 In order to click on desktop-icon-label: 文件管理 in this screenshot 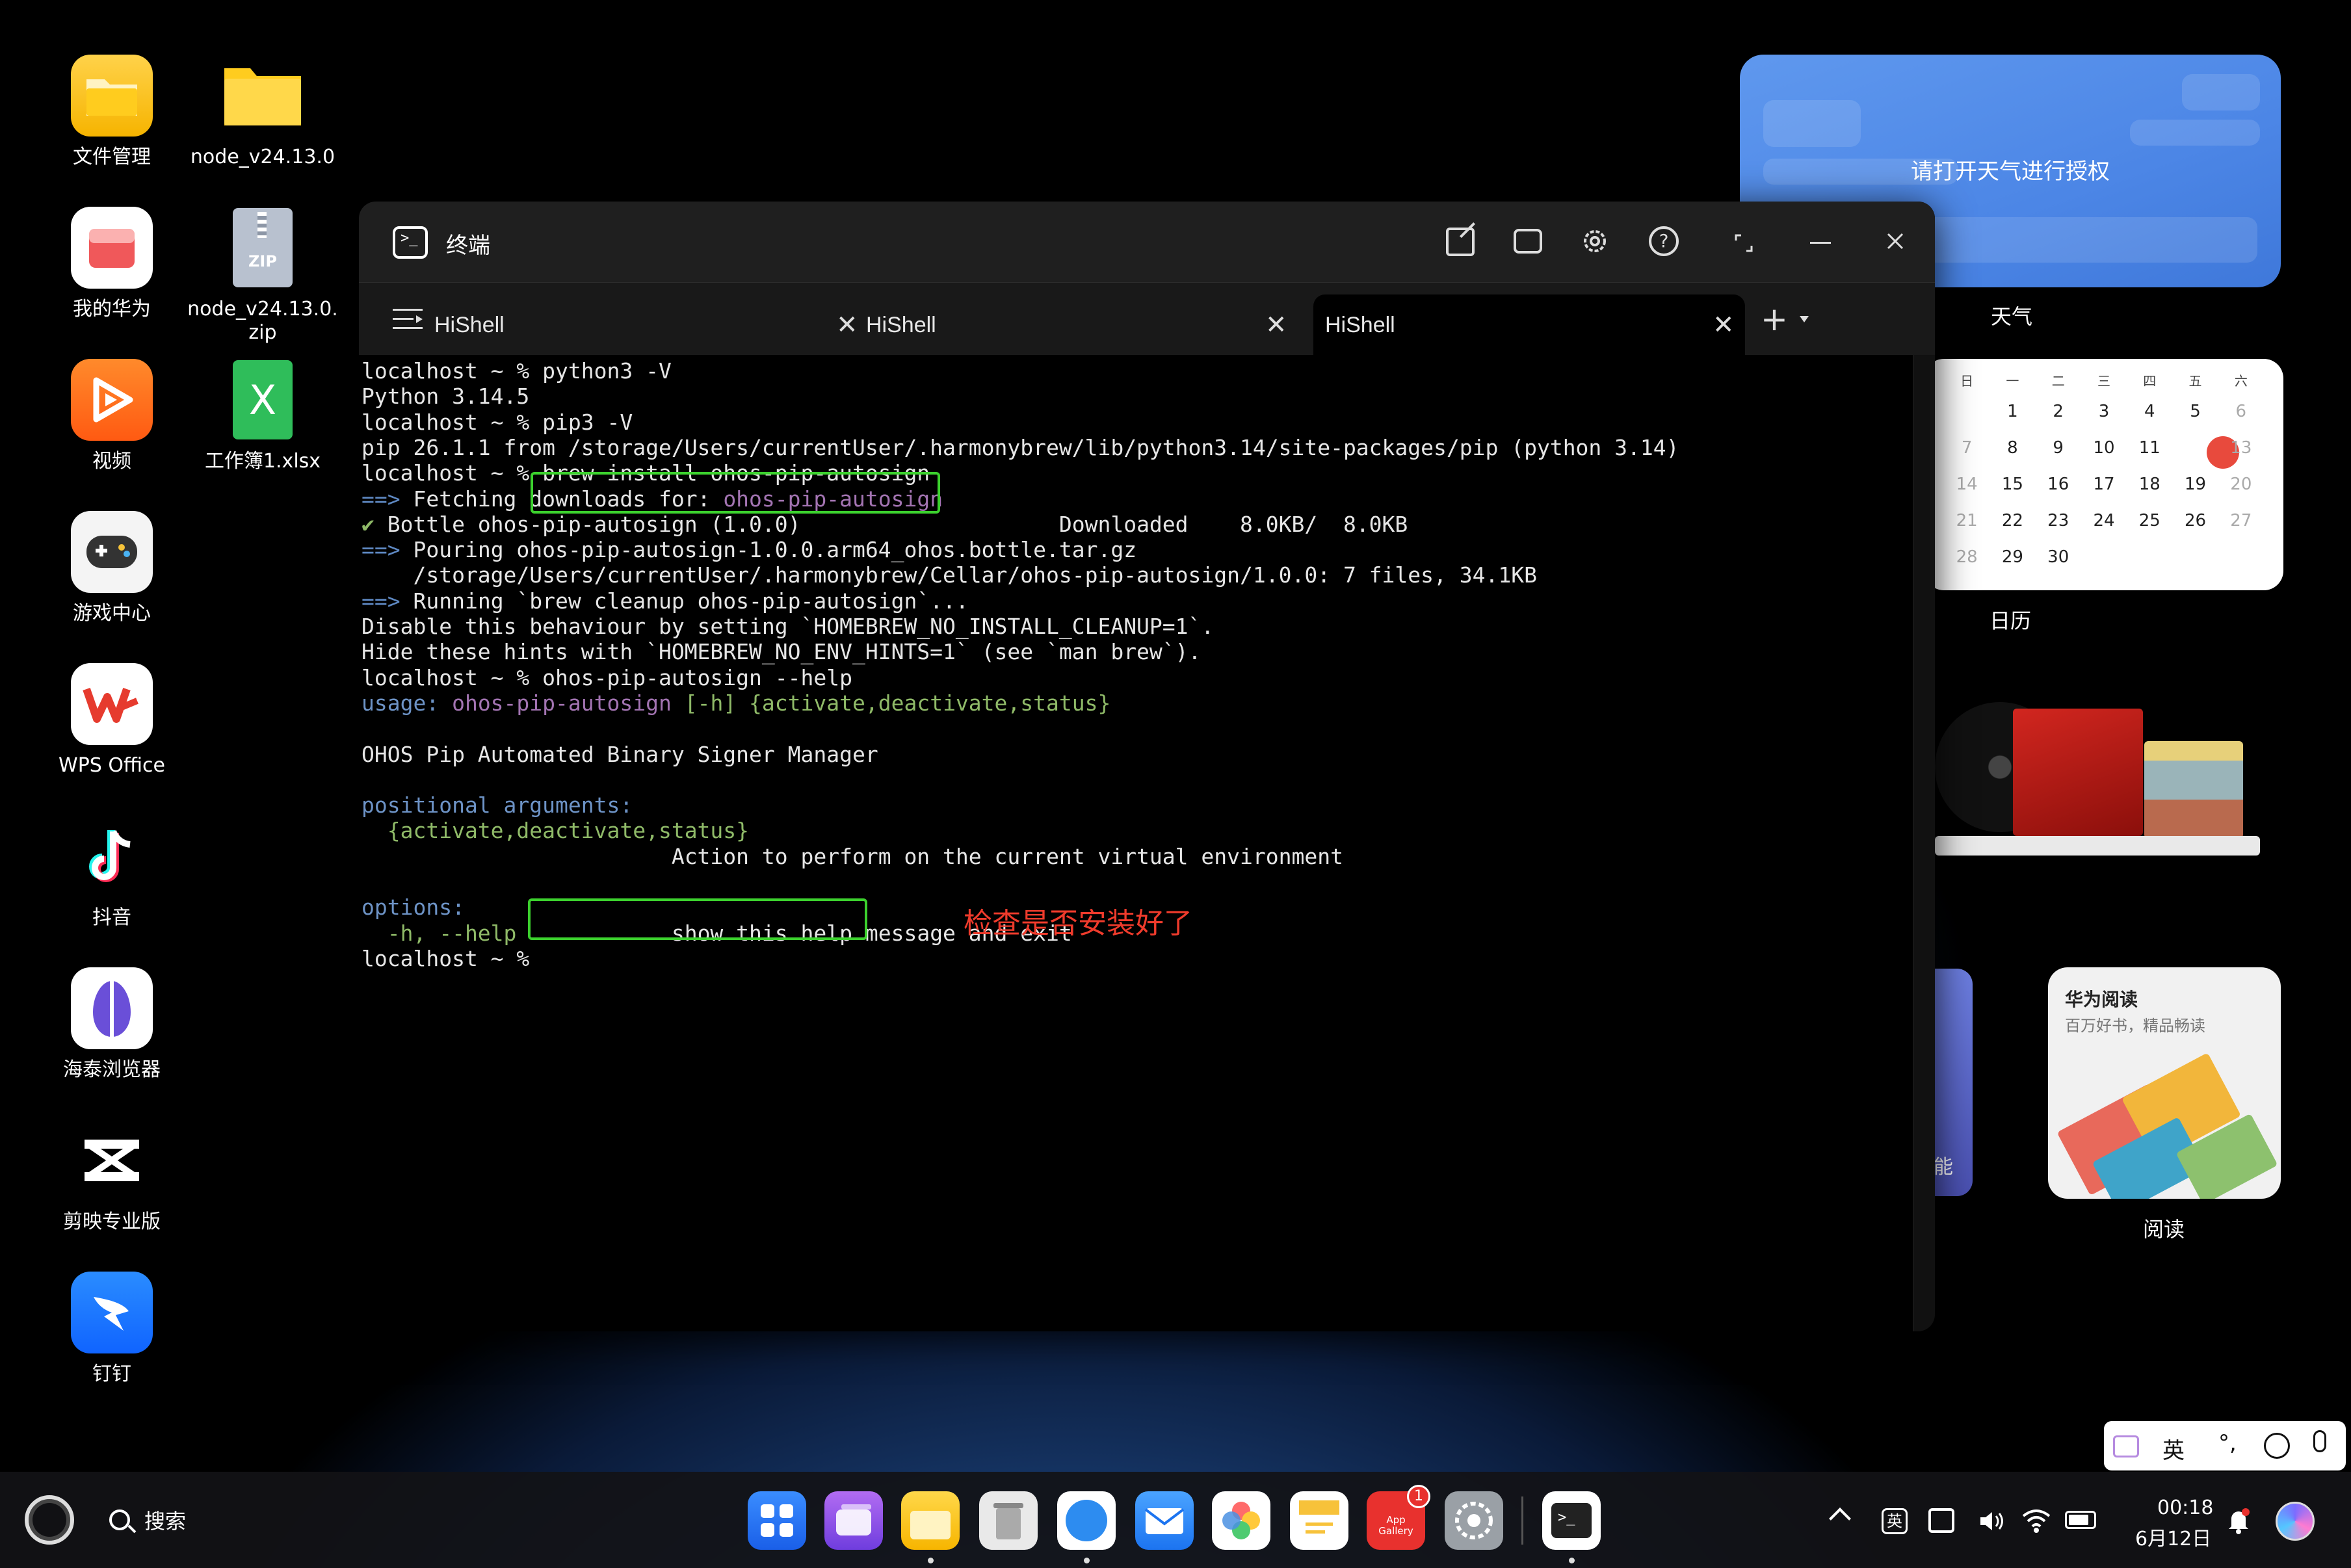, I will do `click(112, 157)`.